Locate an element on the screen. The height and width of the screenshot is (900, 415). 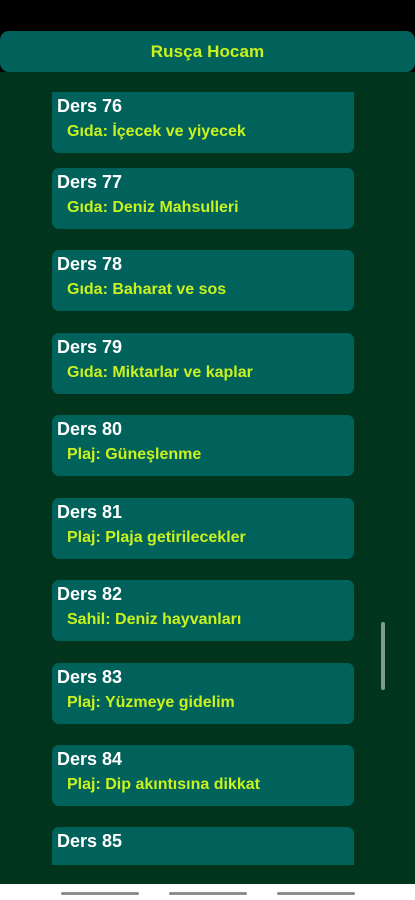
lesson-number: Ders 82 is located at coordinates (90, 594).